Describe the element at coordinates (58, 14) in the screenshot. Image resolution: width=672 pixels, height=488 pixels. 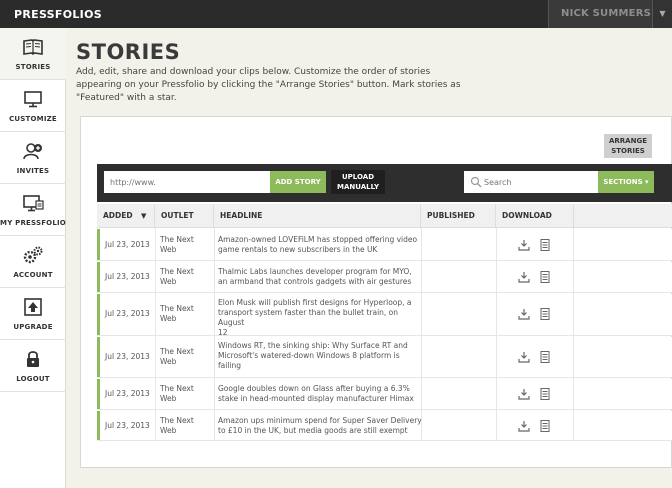
I see `brand-logo: PRESSFOLIOS` at that location.